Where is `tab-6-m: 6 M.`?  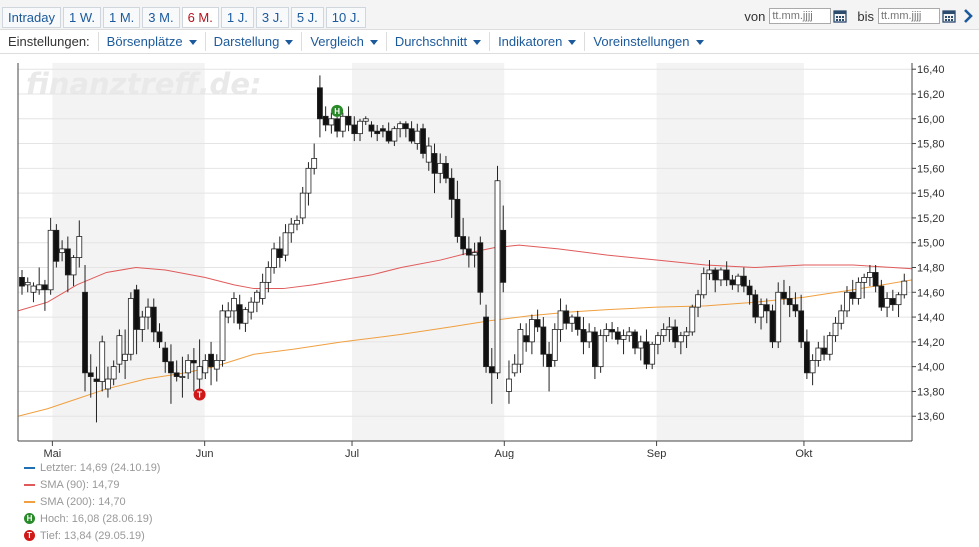
tab-6-m: 6 M. is located at coordinates (200, 17).